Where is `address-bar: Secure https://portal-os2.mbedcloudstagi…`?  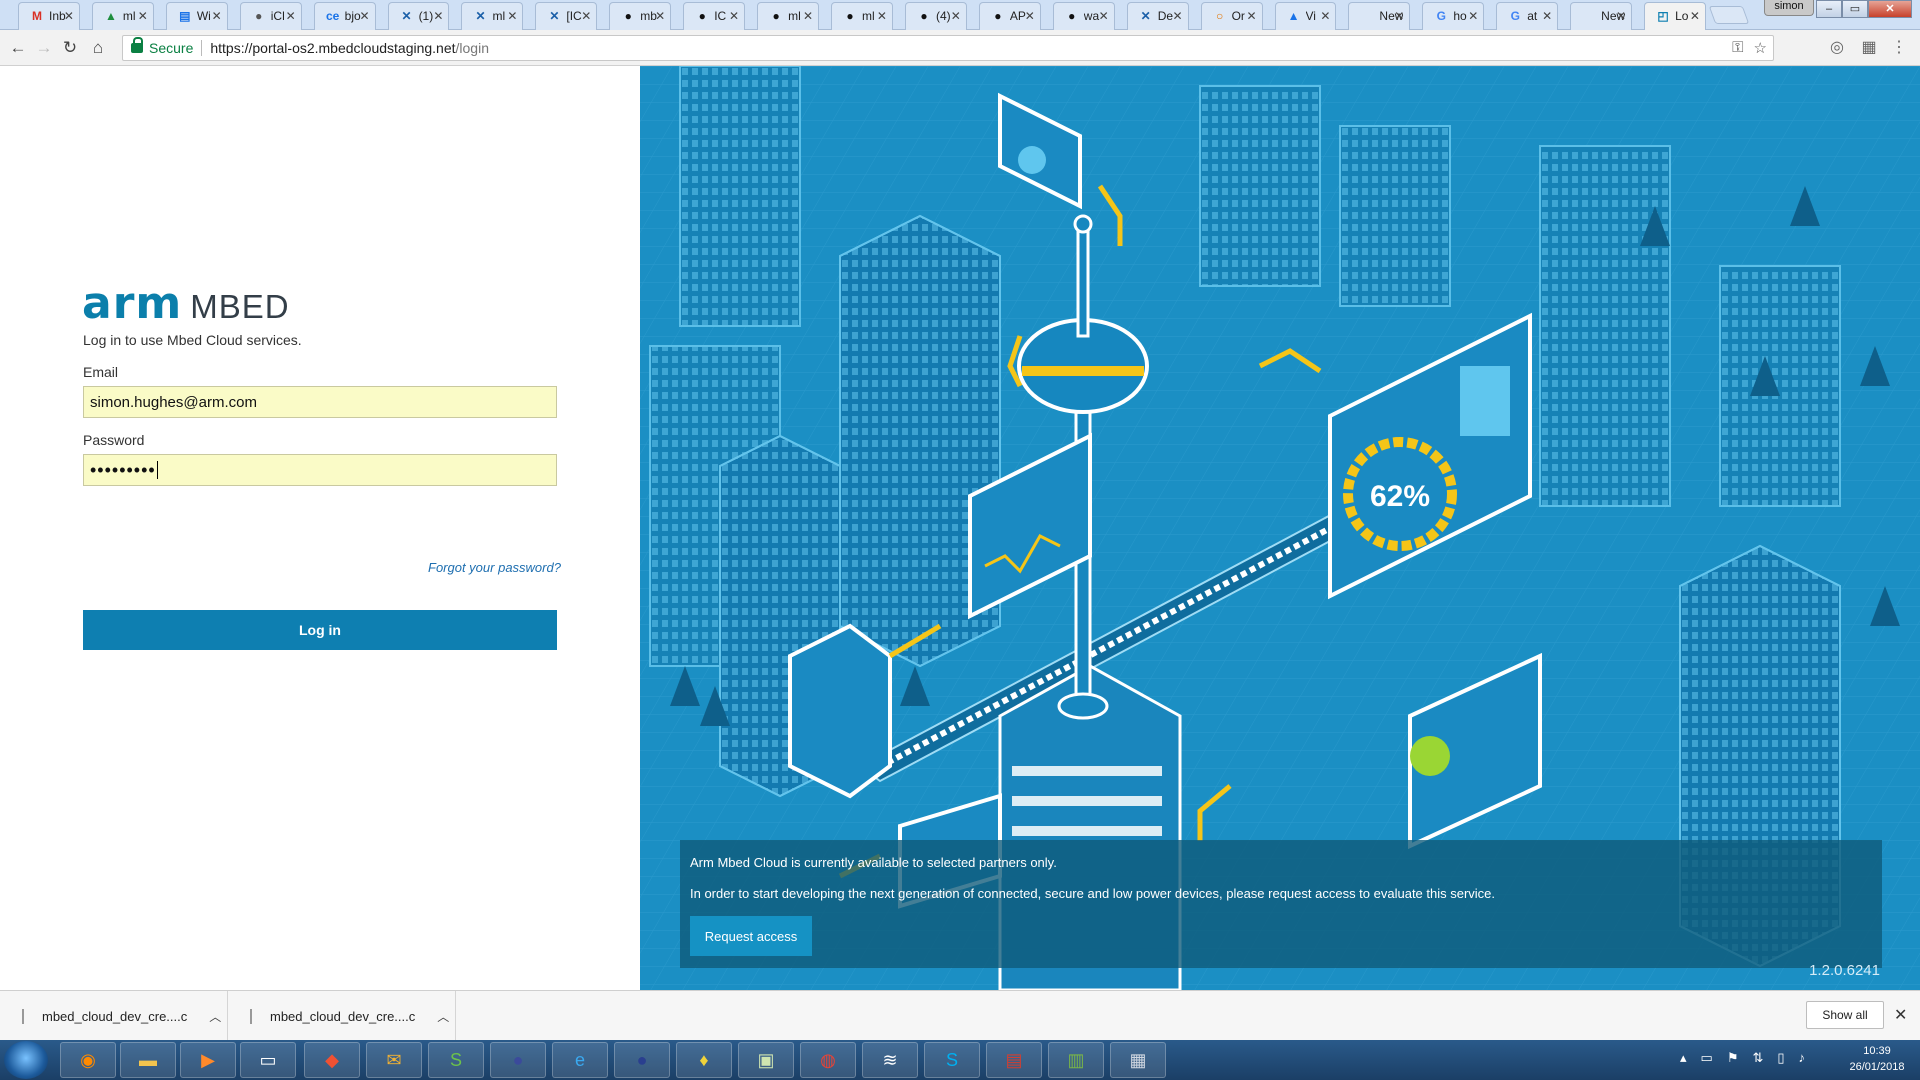
address-bar: Secure https://portal-os2.mbedcloudstagi… is located at coordinates (948, 48).